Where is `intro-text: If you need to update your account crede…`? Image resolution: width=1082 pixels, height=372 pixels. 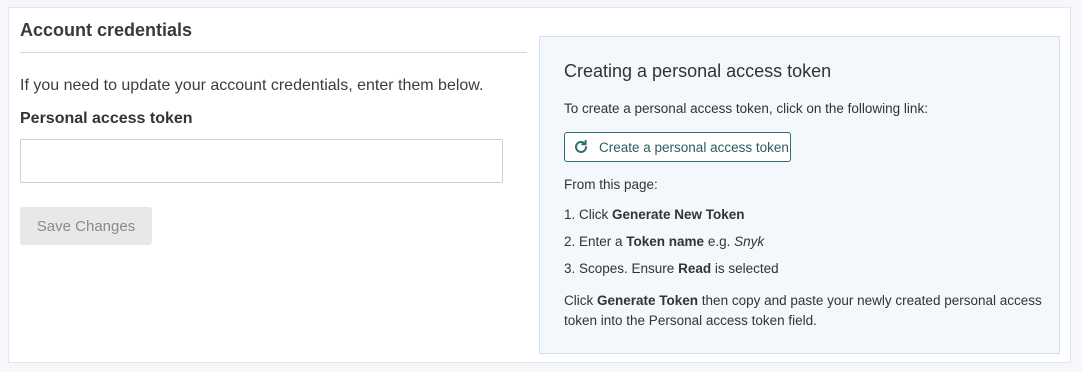
intro-text: If you need to update your account crede… is located at coordinates (252, 85).